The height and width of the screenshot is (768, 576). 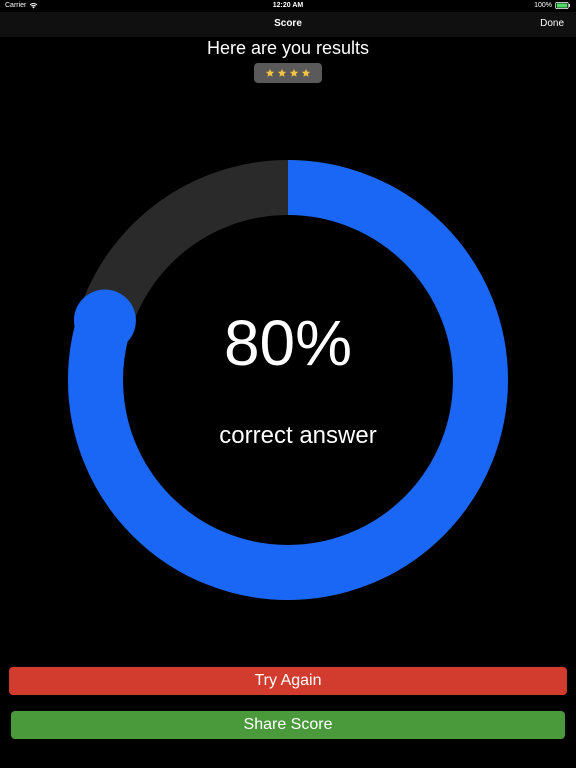 I want to click on share-score-button: Share Score, so click(x=288, y=725).